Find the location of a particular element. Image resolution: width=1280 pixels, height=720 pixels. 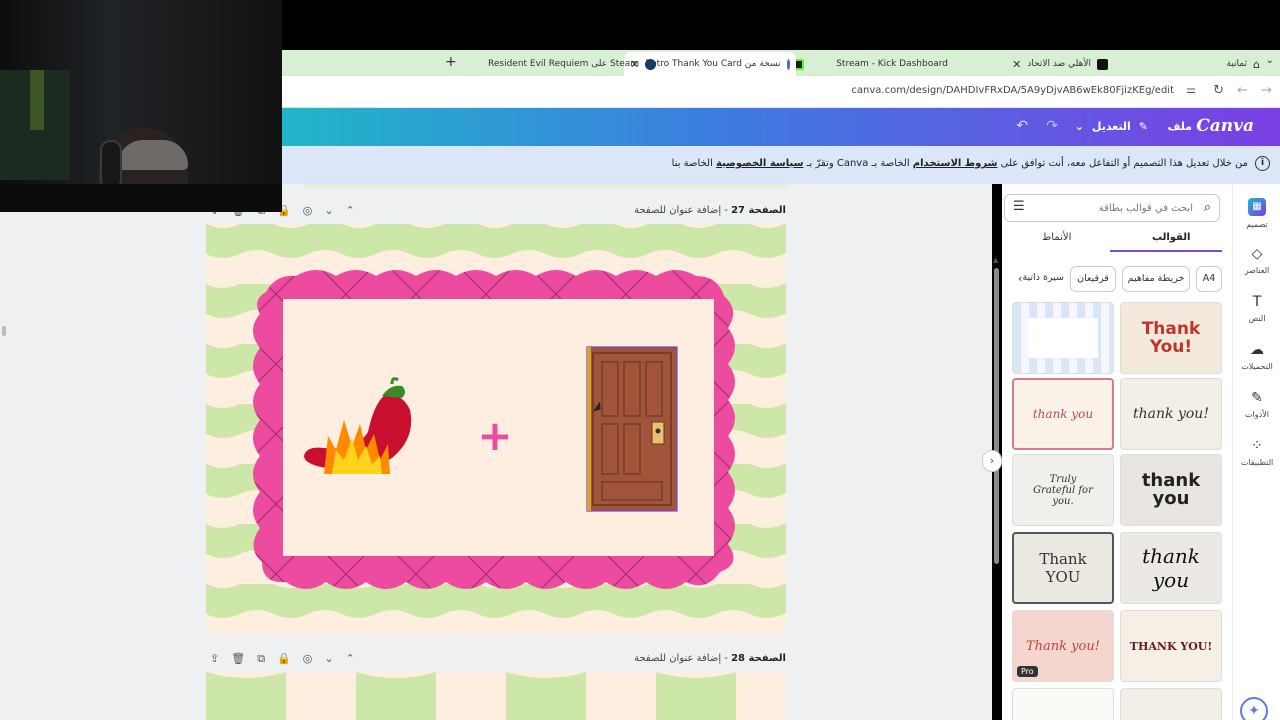

new-tab-button: + is located at coordinates (451, 62).